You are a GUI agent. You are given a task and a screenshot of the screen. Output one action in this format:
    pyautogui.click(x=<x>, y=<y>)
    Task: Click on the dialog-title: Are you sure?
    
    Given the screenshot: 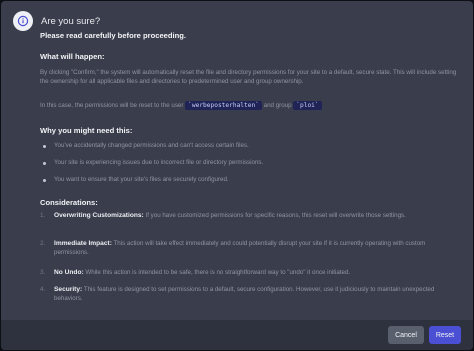 What is the action you would take?
    pyautogui.click(x=71, y=21)
    